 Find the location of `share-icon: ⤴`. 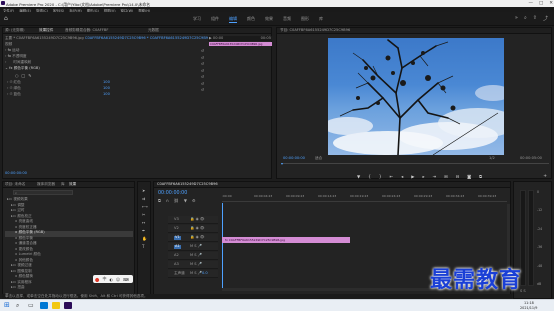

share-icon: ⤴ is located at coordinates (545, 18).